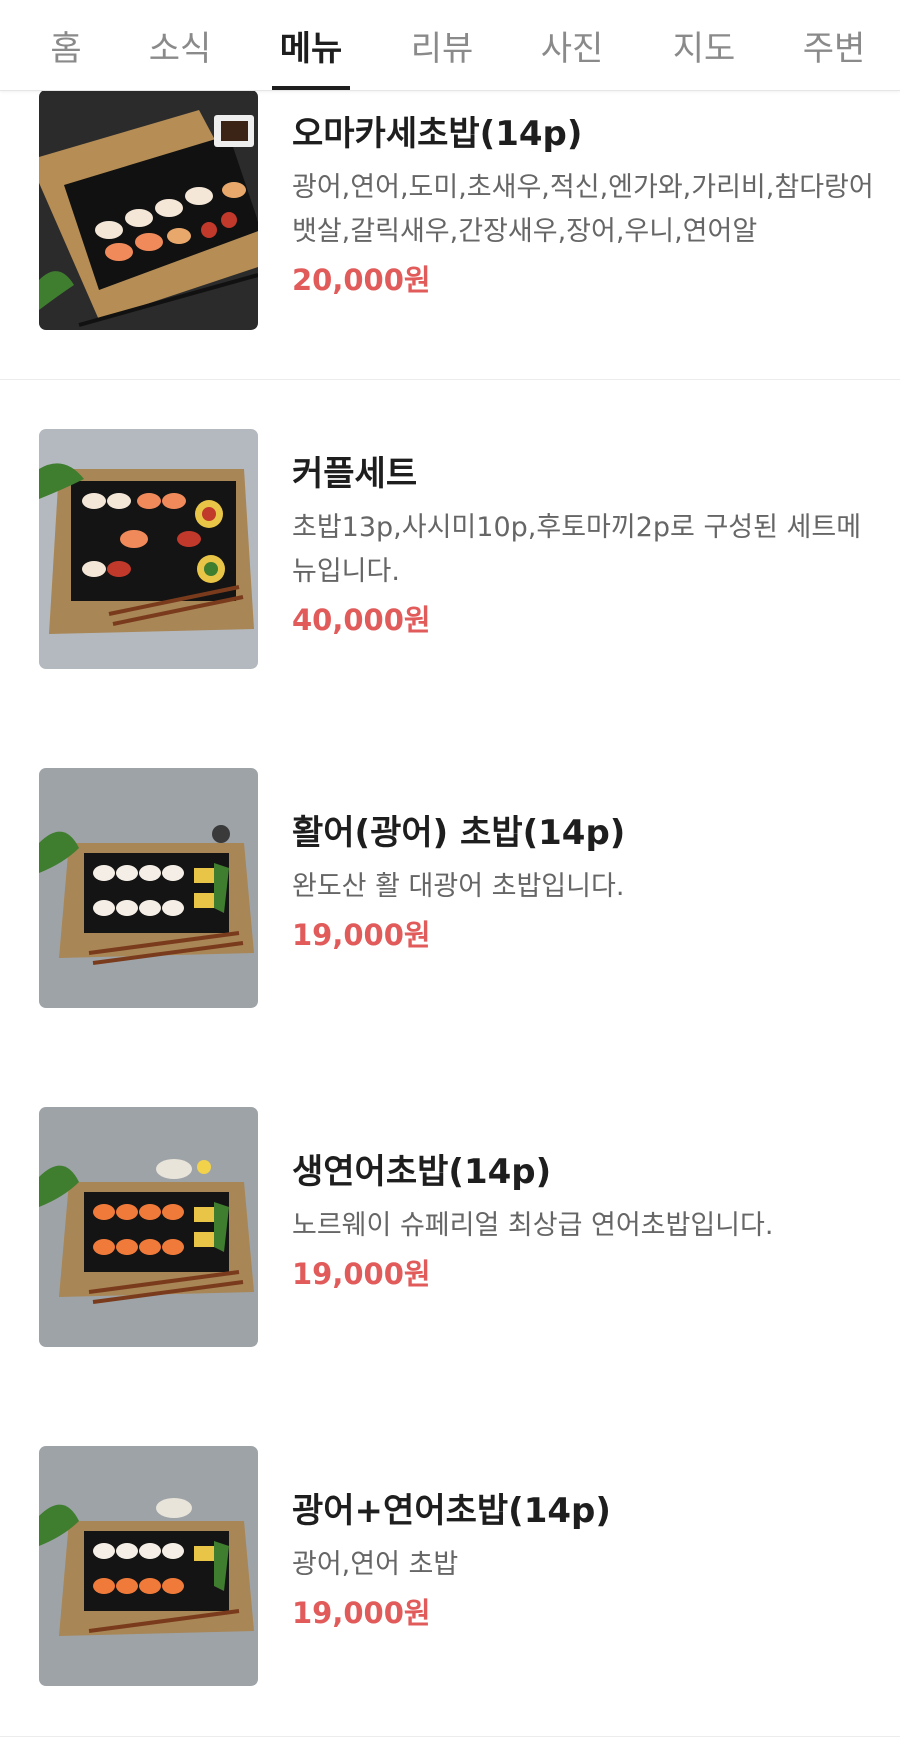 The height and width of the screenshot is (1737, 900). Describe the element at coordinates (148, 549) in the screenshot. I see `couple-set-photo` at that location.